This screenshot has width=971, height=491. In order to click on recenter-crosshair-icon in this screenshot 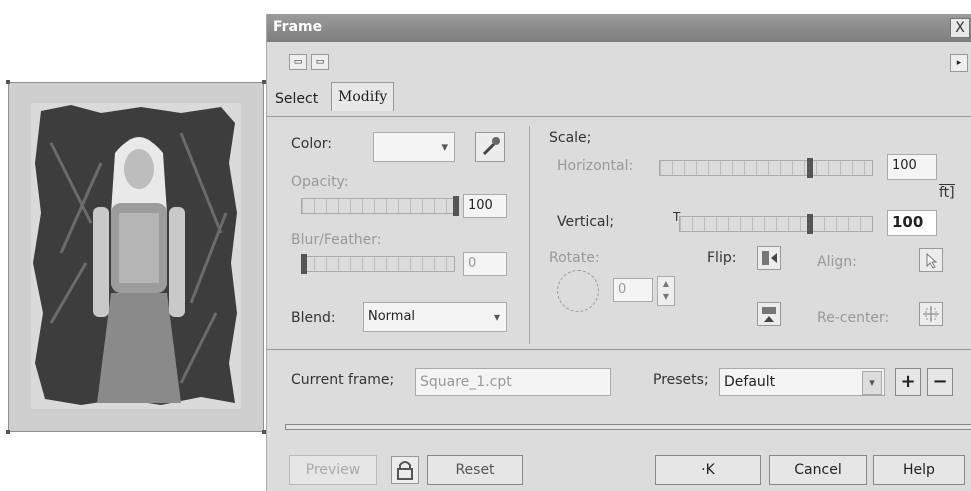, I will do `click(931, 314)`.